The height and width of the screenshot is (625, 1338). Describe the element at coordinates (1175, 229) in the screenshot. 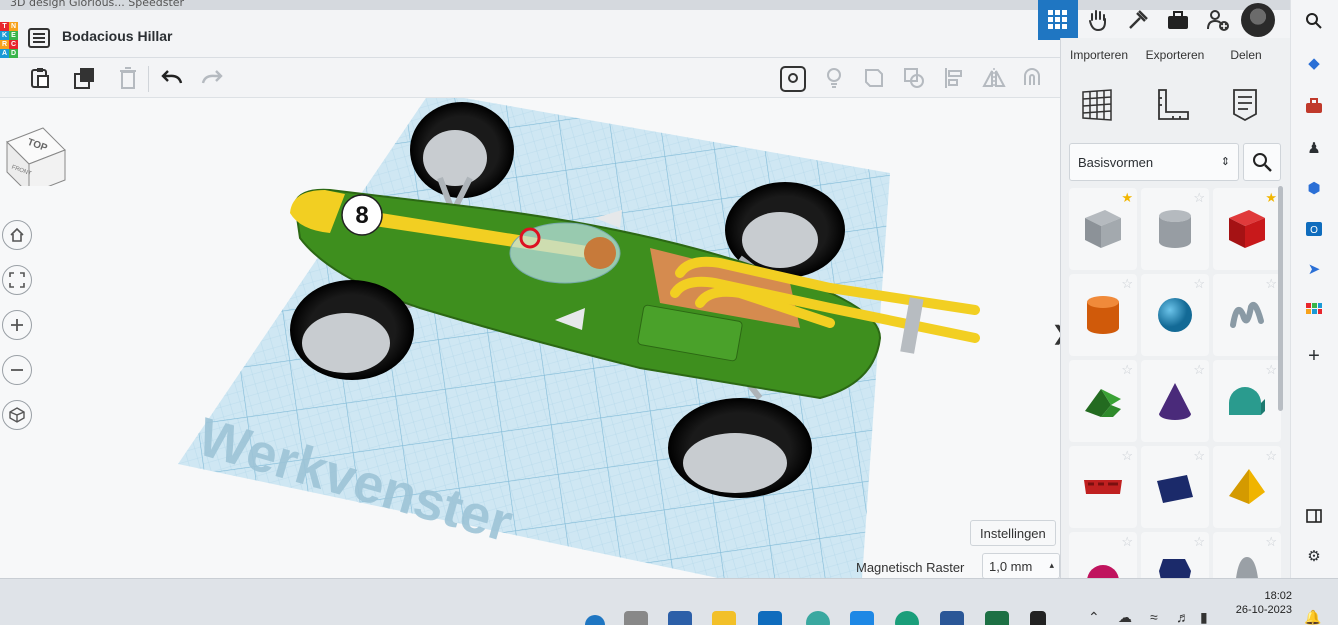

I see `shape-cylinder-striped: ☆` at that location.